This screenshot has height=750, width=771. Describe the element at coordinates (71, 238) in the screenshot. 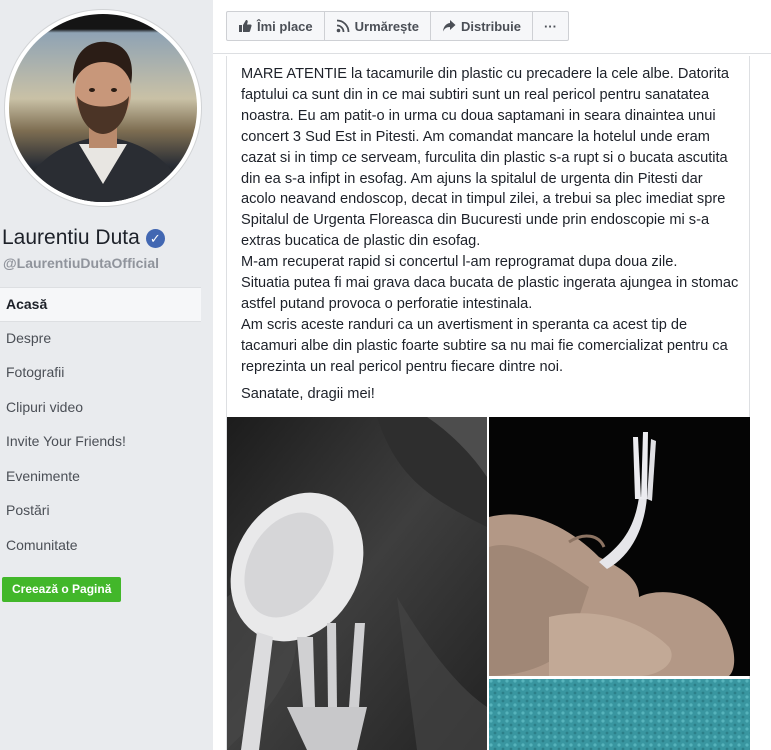

I see `page-name-text: Laurentiu Duta` at that location.